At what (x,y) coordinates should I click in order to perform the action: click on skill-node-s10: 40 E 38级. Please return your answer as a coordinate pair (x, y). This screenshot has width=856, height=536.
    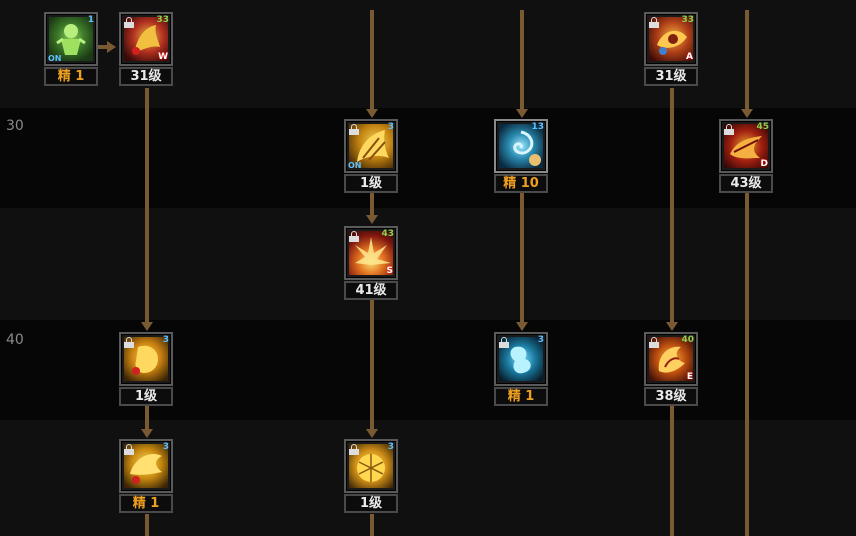
    Looking at the image, I should click on (671, 369).